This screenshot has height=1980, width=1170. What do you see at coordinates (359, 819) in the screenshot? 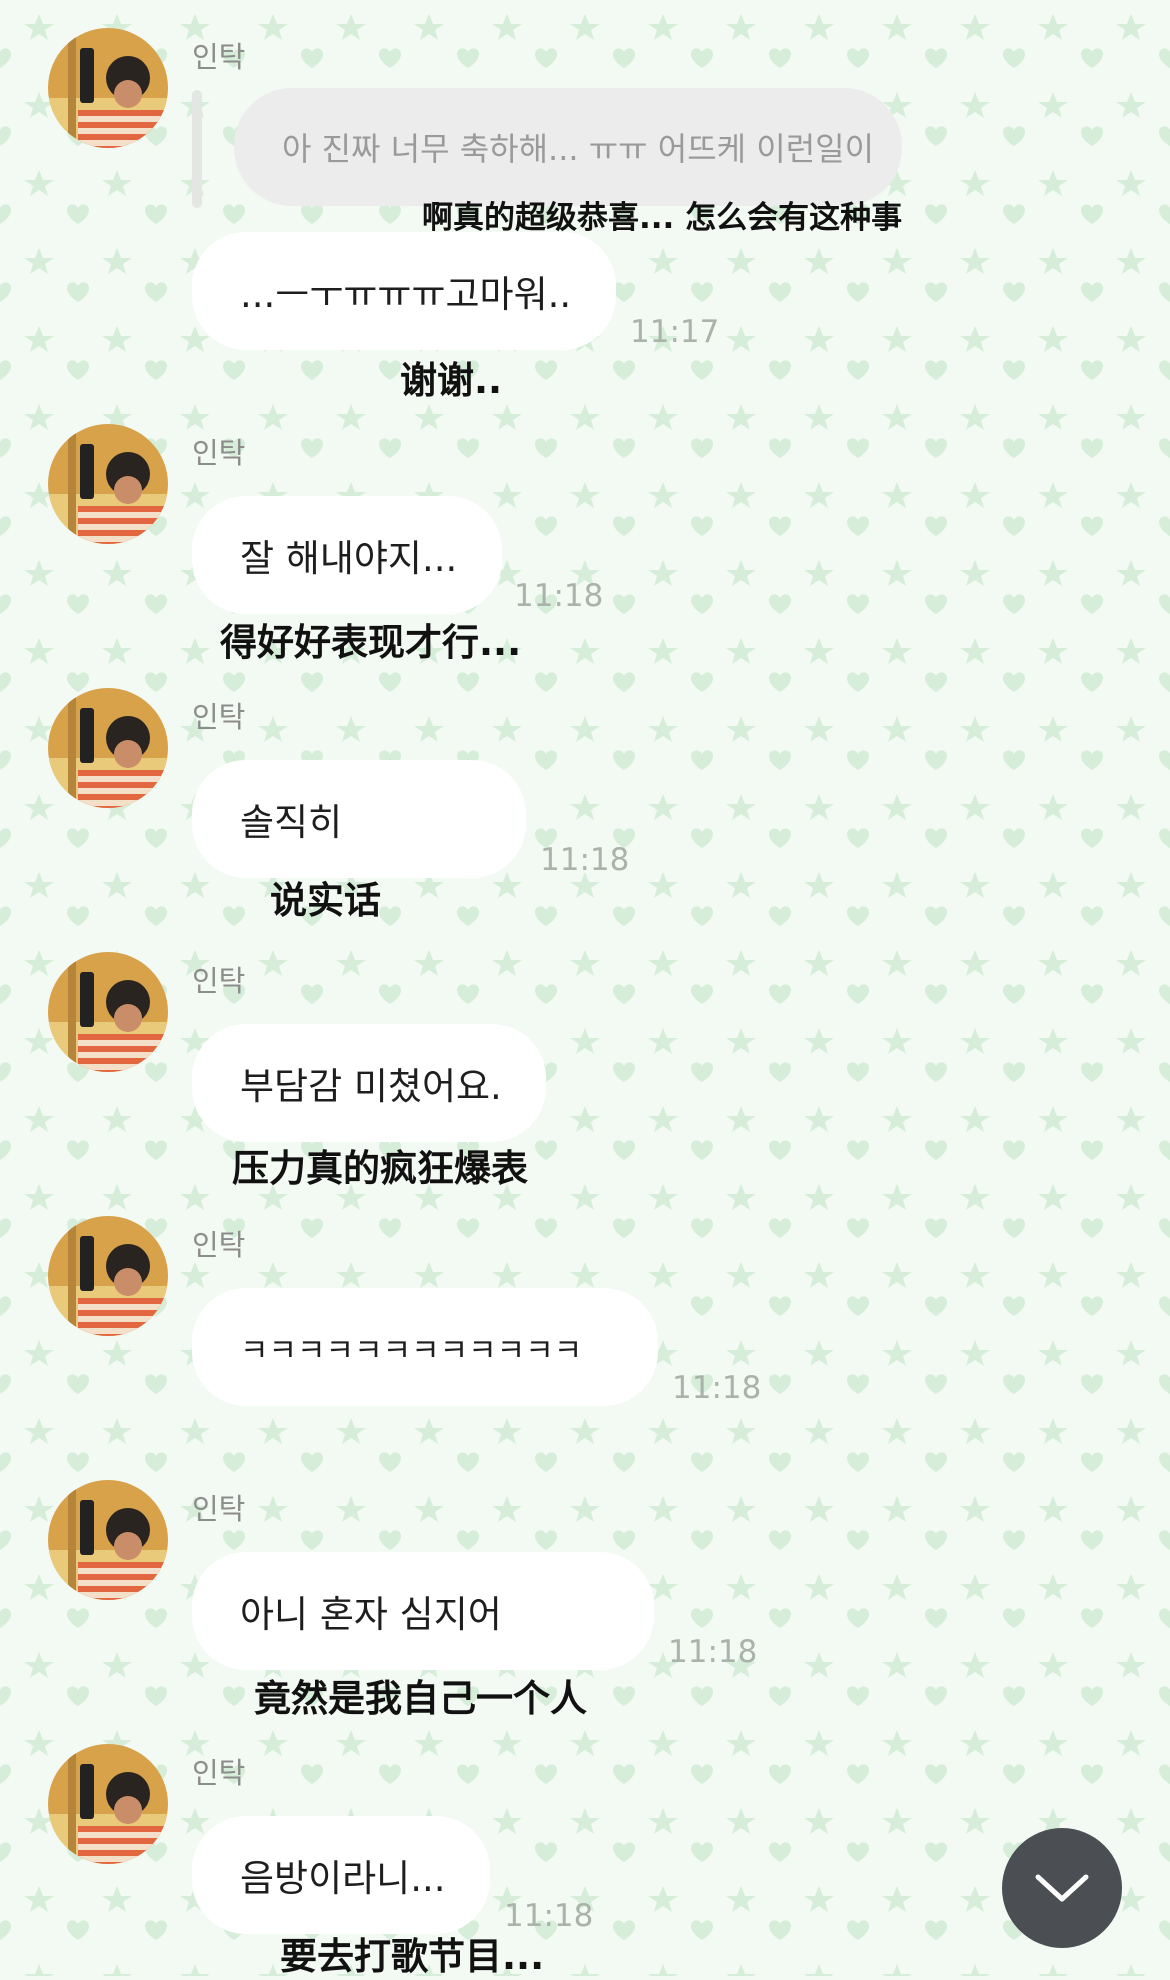
I see `message-bubble: 솔직히` at bounding box center [359, 819].